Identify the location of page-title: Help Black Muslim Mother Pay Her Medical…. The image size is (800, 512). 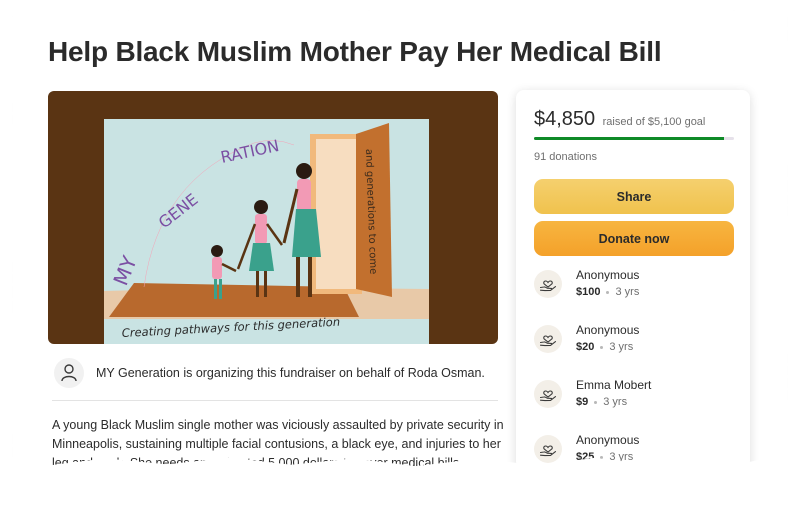
(355, 51).